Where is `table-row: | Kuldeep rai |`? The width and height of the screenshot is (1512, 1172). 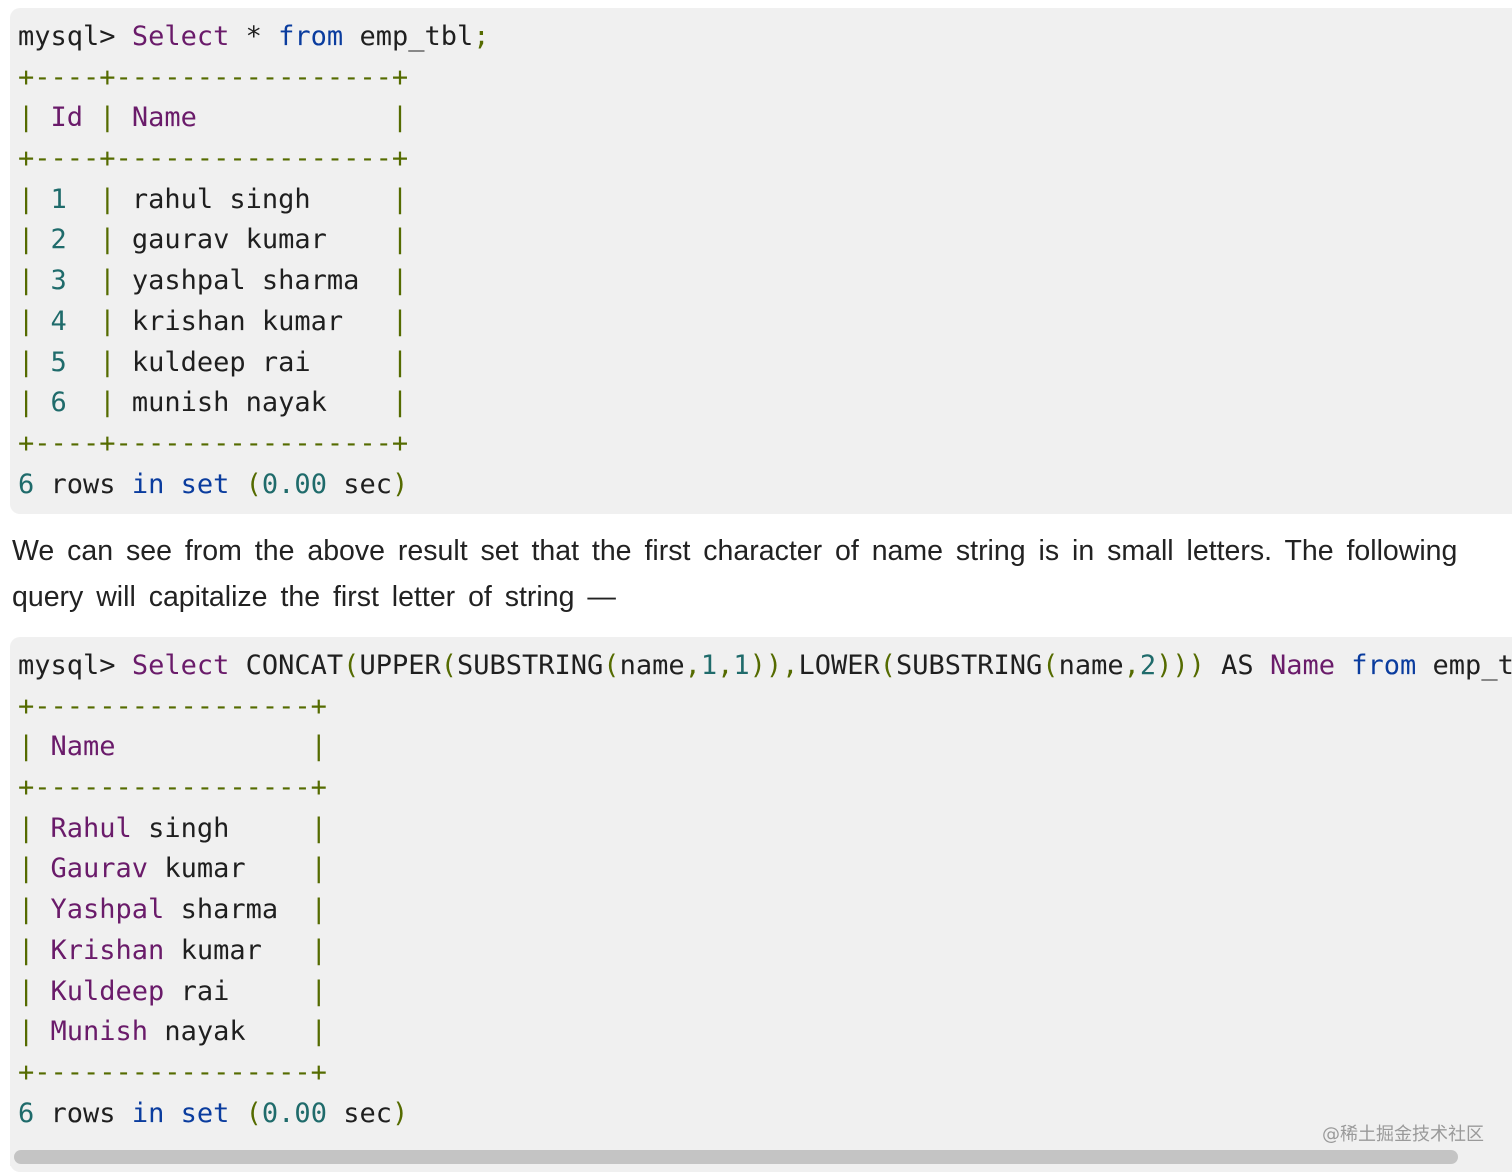
table-row: | Kuldeep rai | is located at coordinates (172, 991).